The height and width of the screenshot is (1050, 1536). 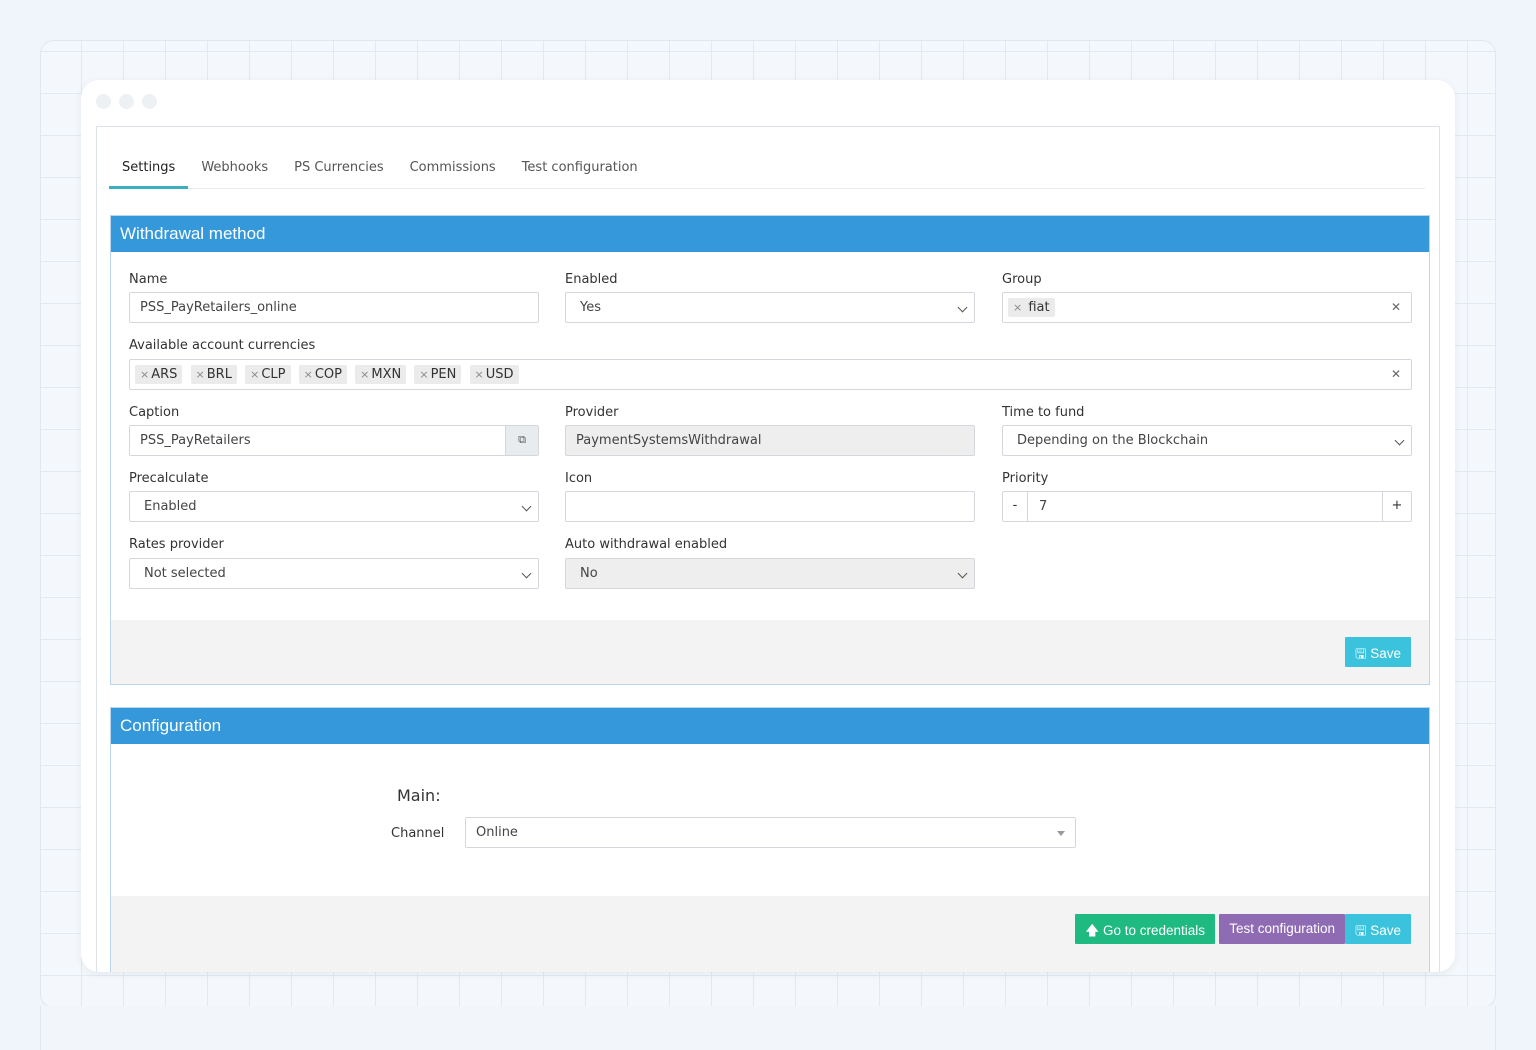 What do you see at coordinates (185, 573) in the screenshot?
I see `rates-provider-value: Not selected` at bounding box center [185, 573].